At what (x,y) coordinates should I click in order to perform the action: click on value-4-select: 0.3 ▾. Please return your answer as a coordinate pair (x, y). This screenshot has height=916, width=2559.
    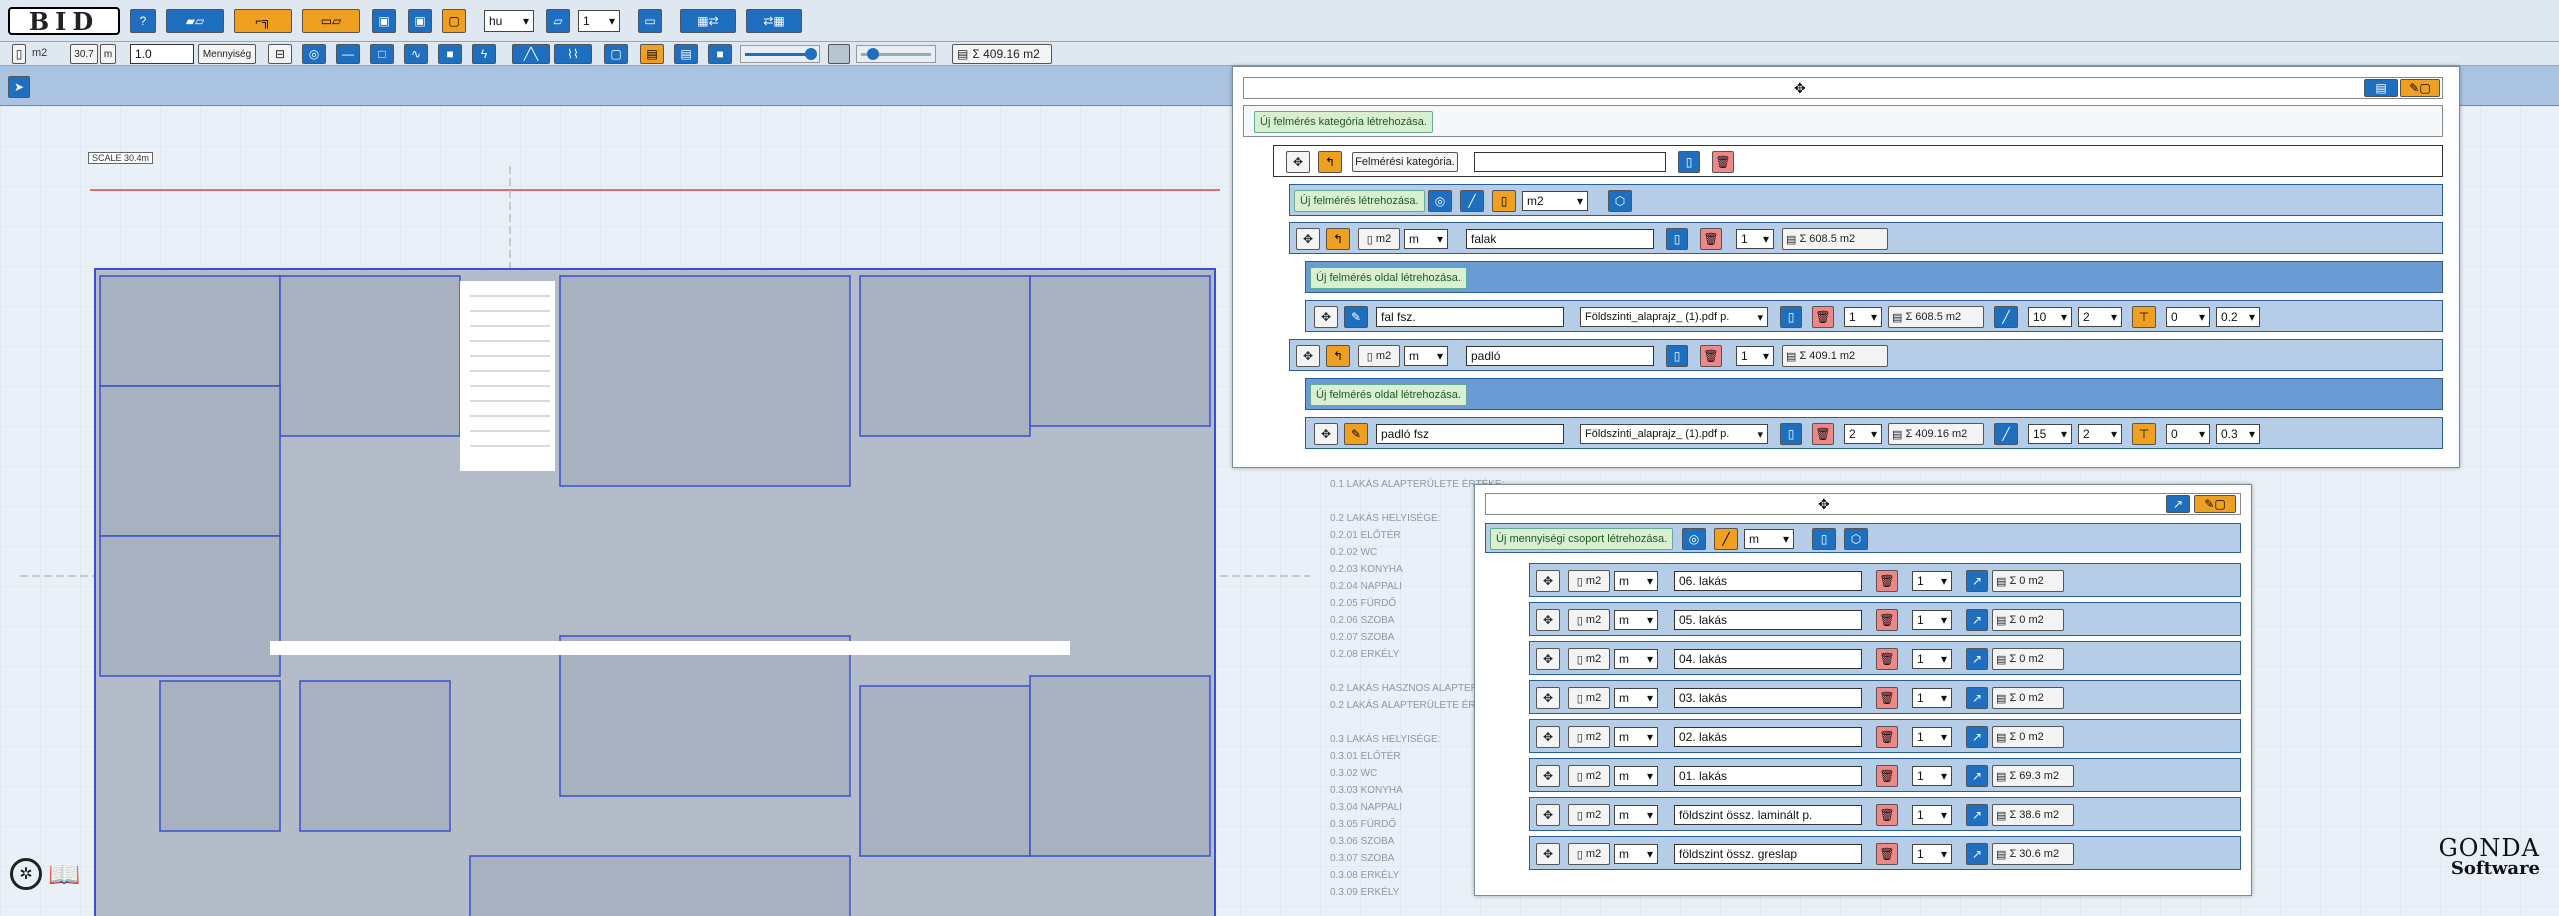
    Looking at the image, I should click on (2238, 434).